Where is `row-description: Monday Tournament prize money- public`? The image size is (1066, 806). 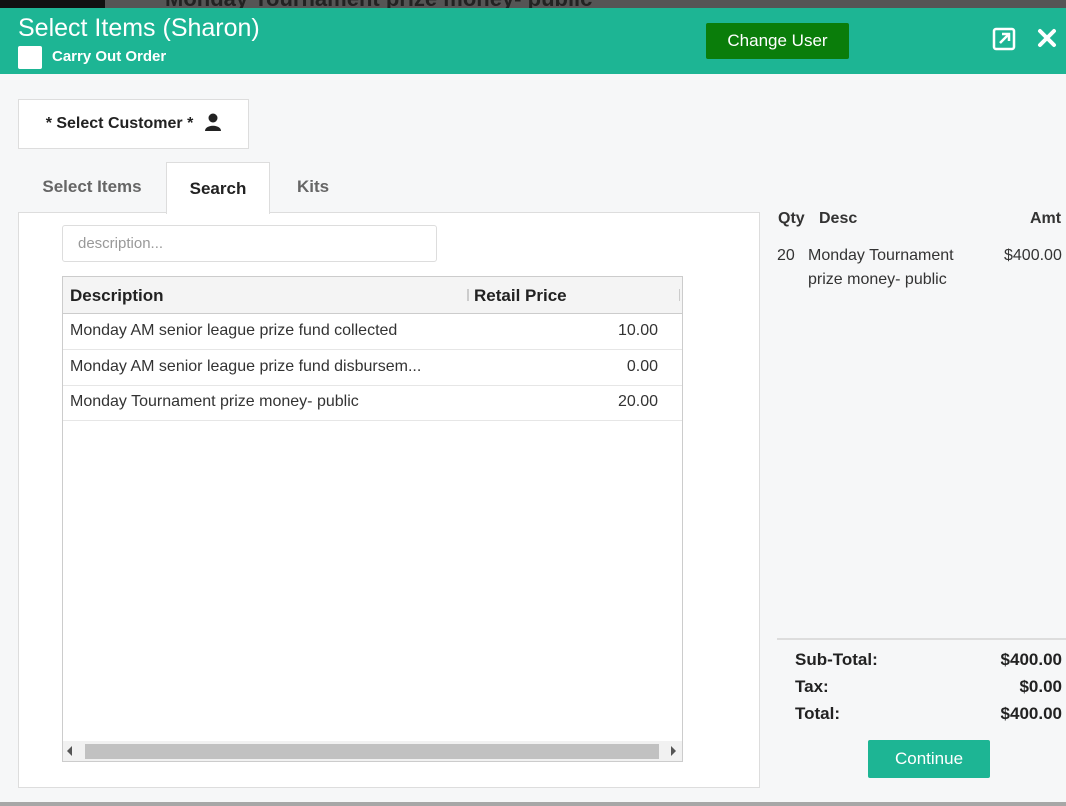 row-description: Monday Tournament prize money- public is located at coordinates (214, 401).